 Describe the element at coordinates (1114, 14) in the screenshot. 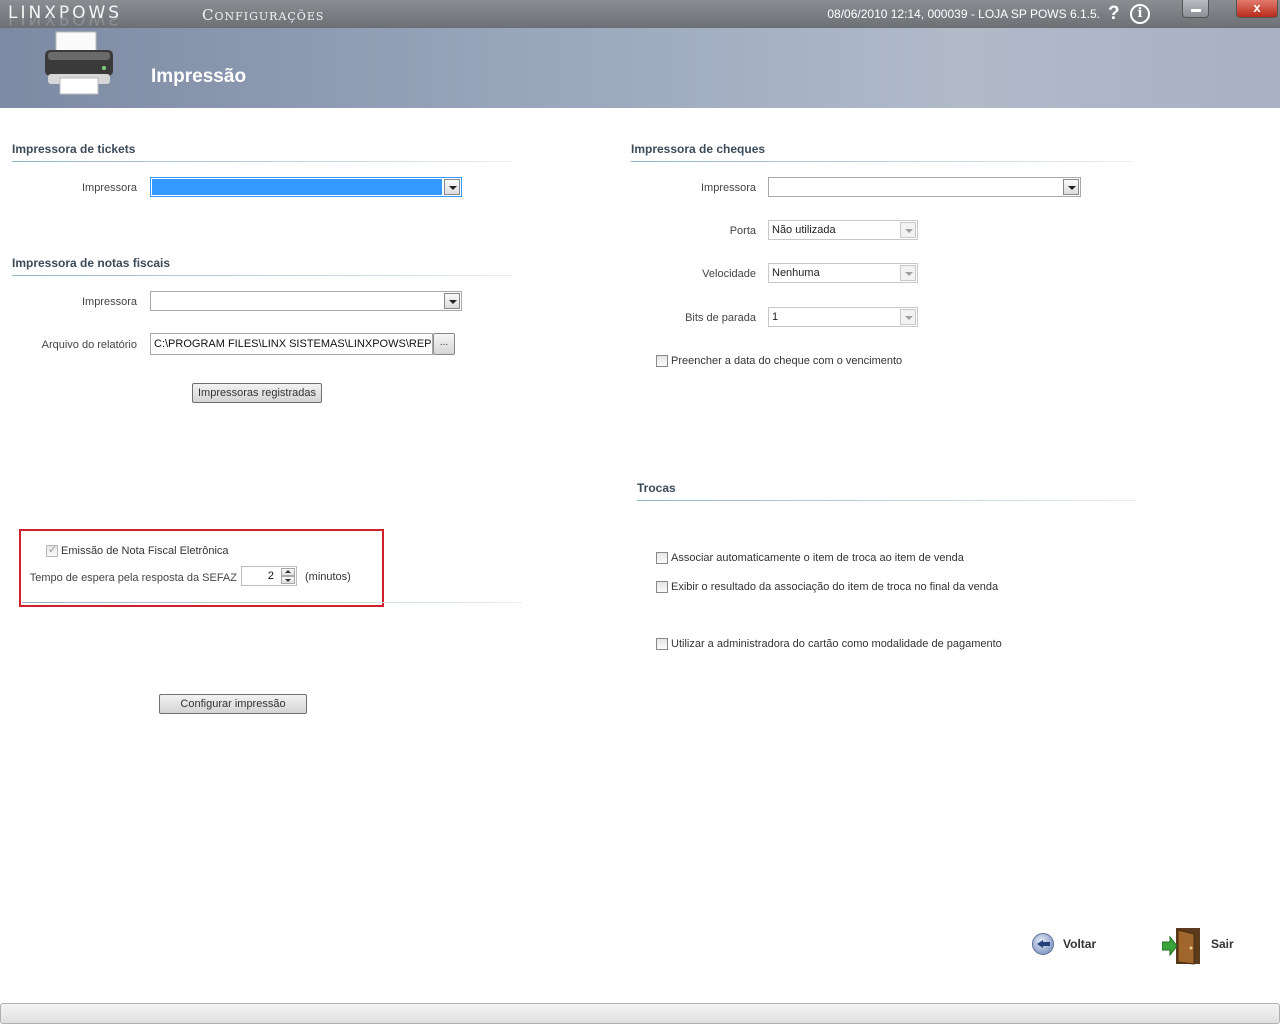

I see `help-icon: ?` at that location.